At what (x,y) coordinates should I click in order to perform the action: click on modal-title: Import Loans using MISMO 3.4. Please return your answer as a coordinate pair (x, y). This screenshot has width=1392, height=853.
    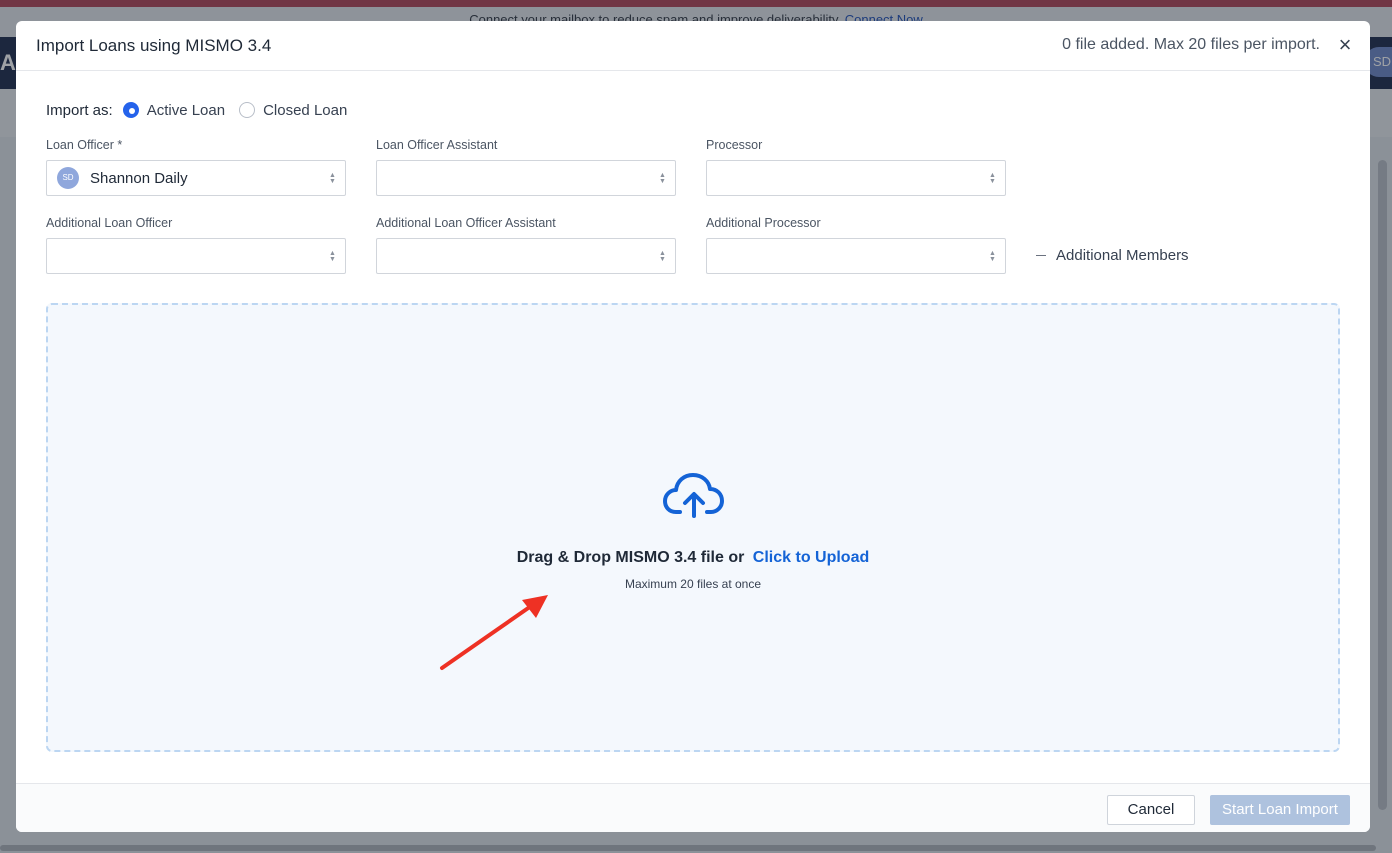
    Looking at the image, I should click on (154, 45).